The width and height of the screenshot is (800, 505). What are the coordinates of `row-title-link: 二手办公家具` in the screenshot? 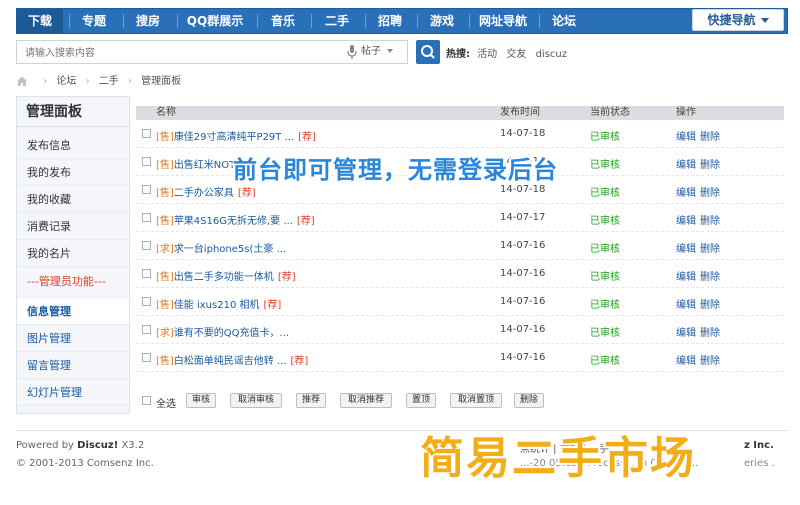 It's located at (204, 193).